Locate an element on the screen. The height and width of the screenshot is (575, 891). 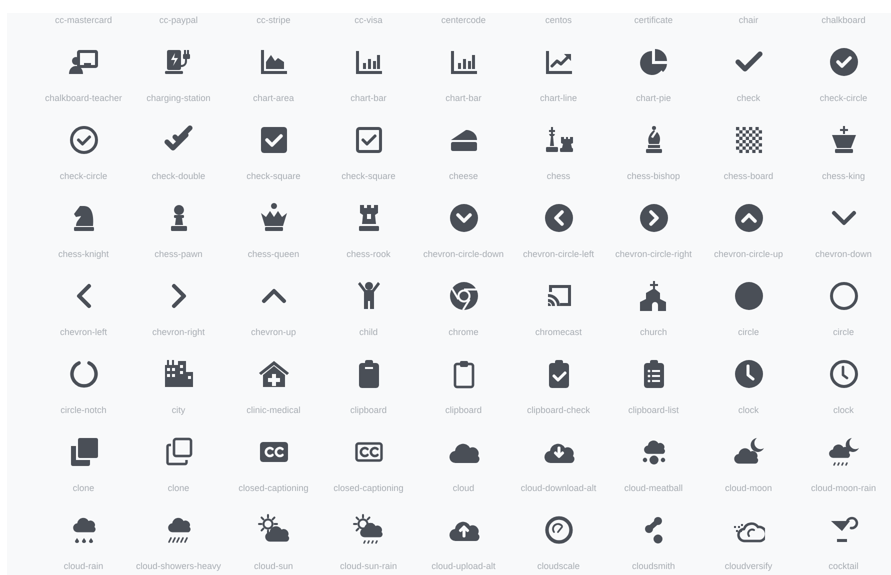
icon-label: cloud-sun-rain is located at coordinates (369, 566).